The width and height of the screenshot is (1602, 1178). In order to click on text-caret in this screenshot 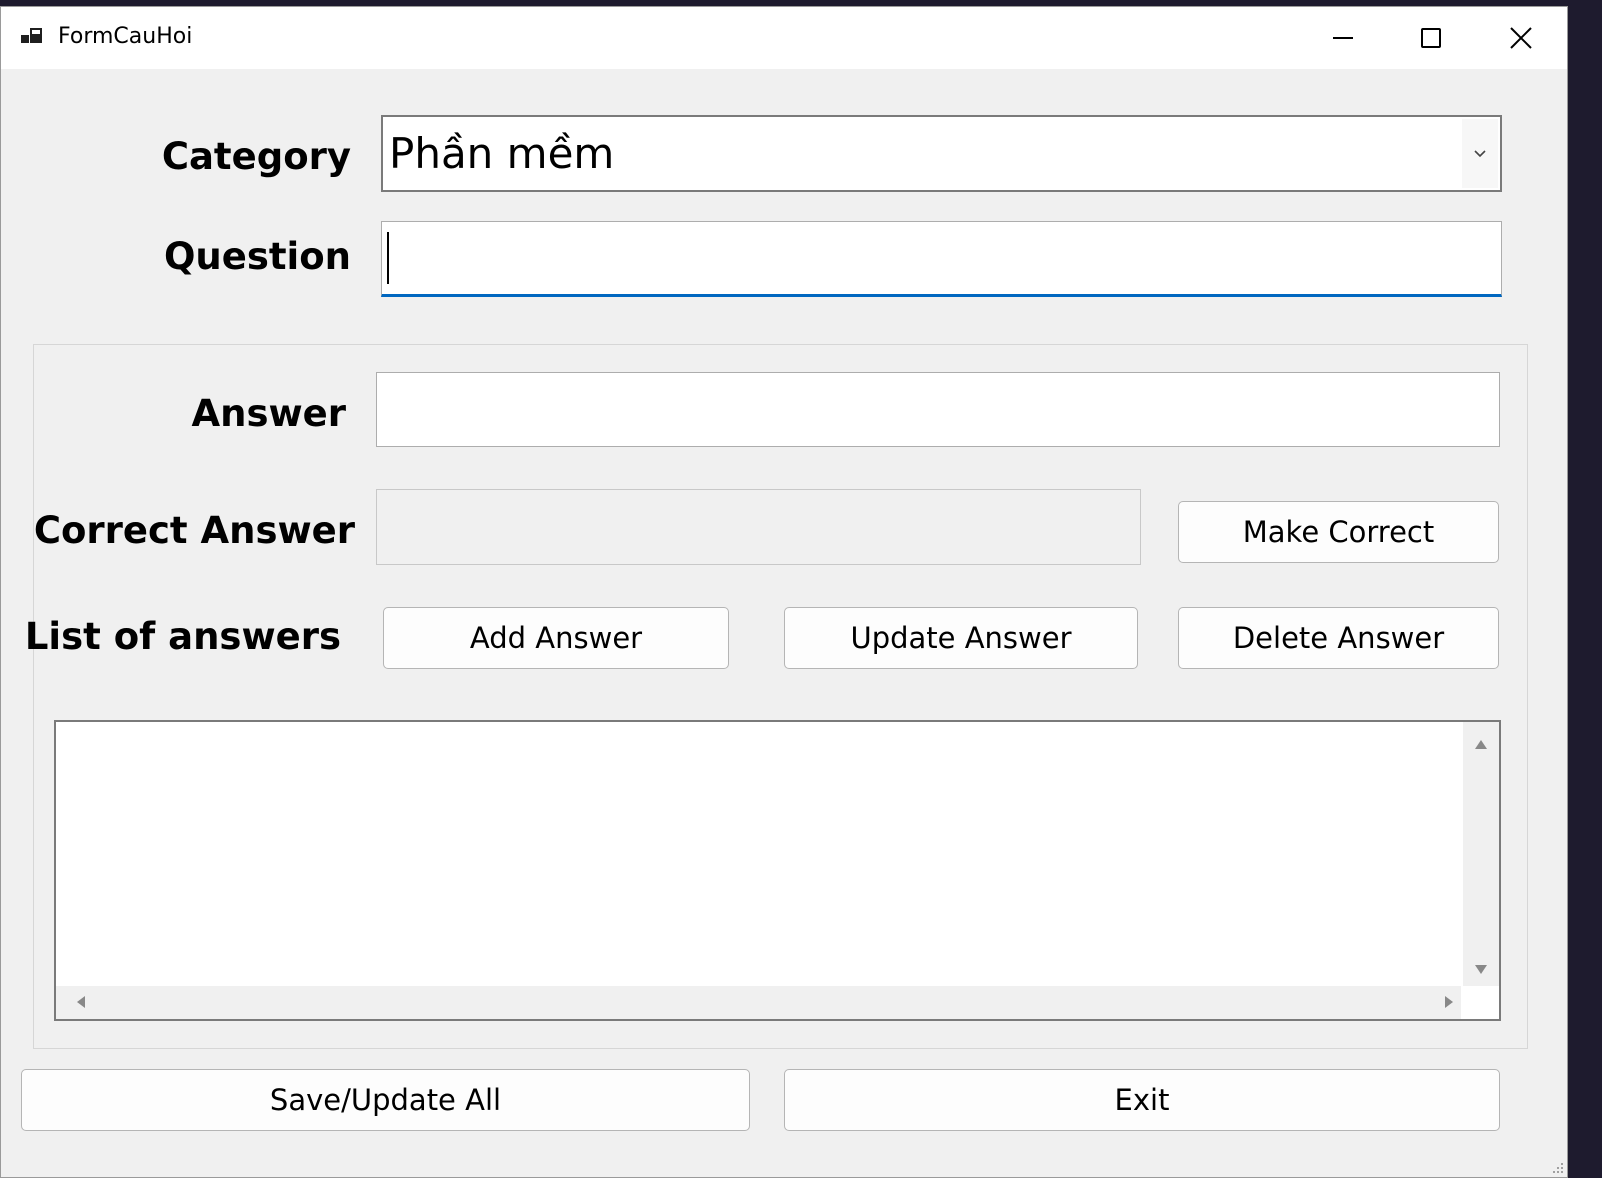, I will do `click(388, 258)`.